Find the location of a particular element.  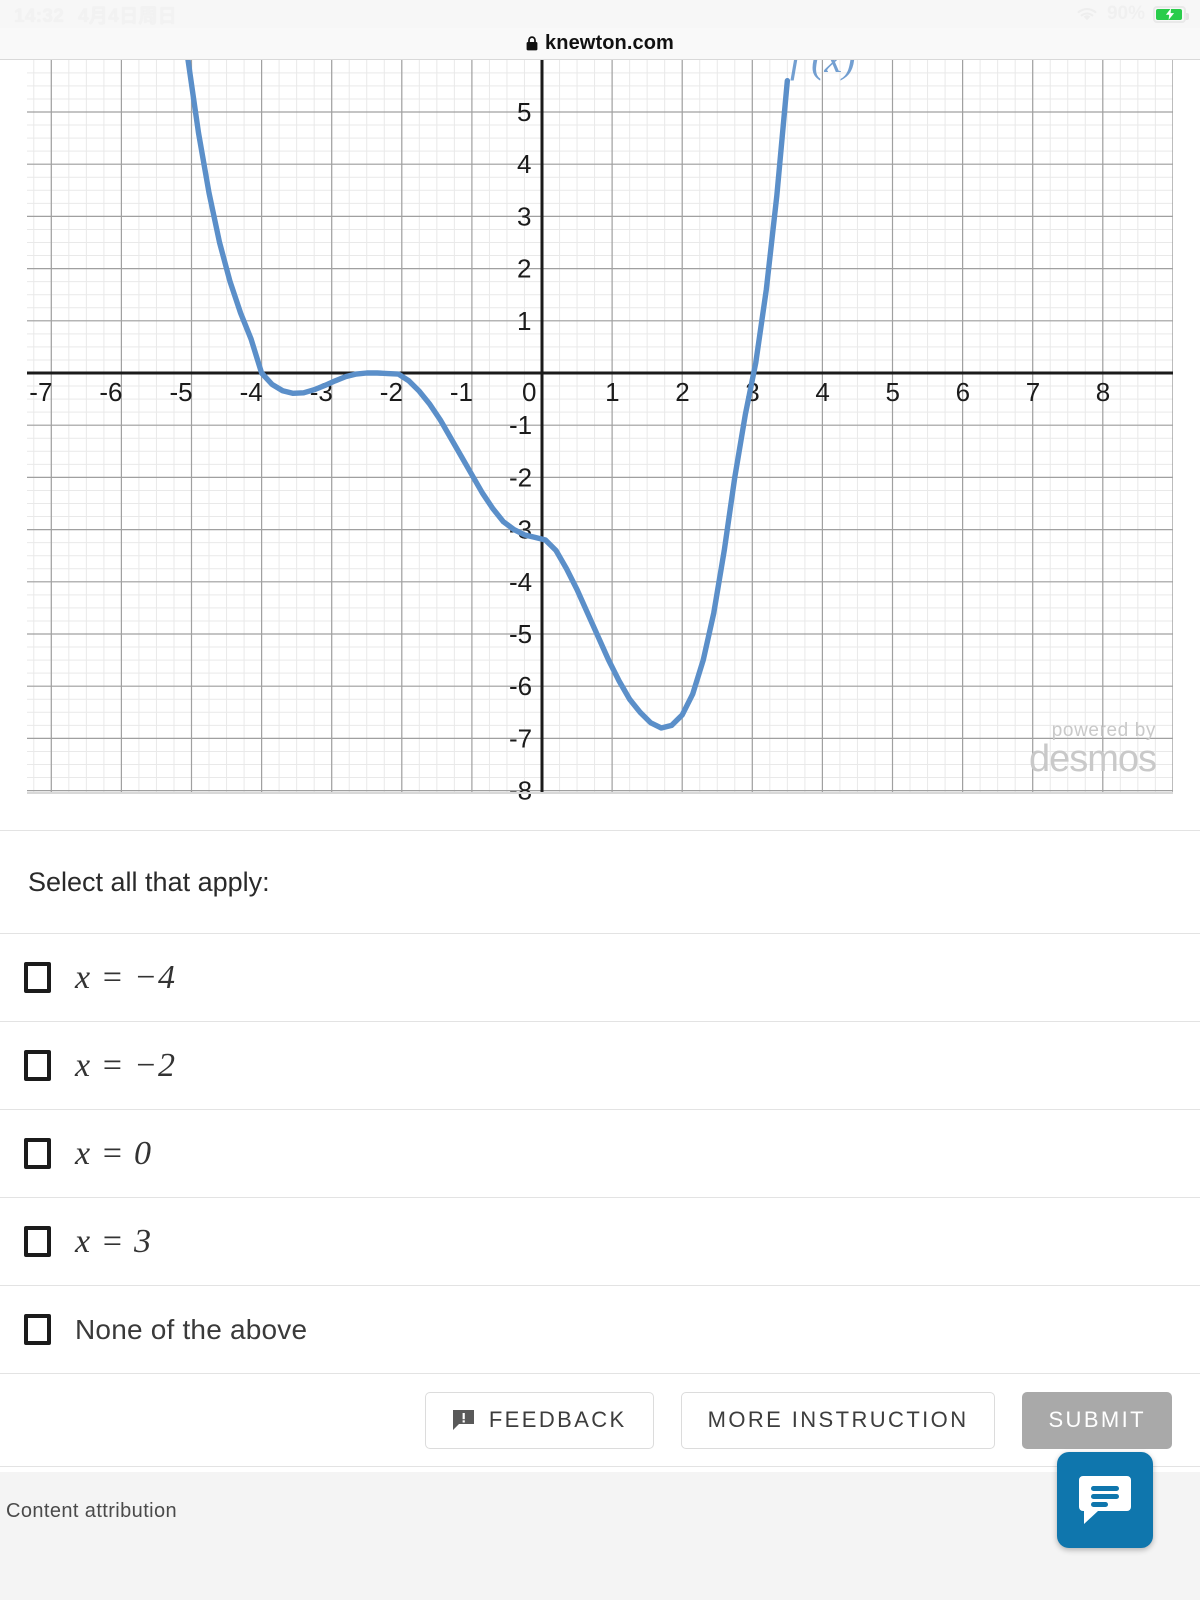

battery-percent: 90% is located at coordinates (1125, 13).